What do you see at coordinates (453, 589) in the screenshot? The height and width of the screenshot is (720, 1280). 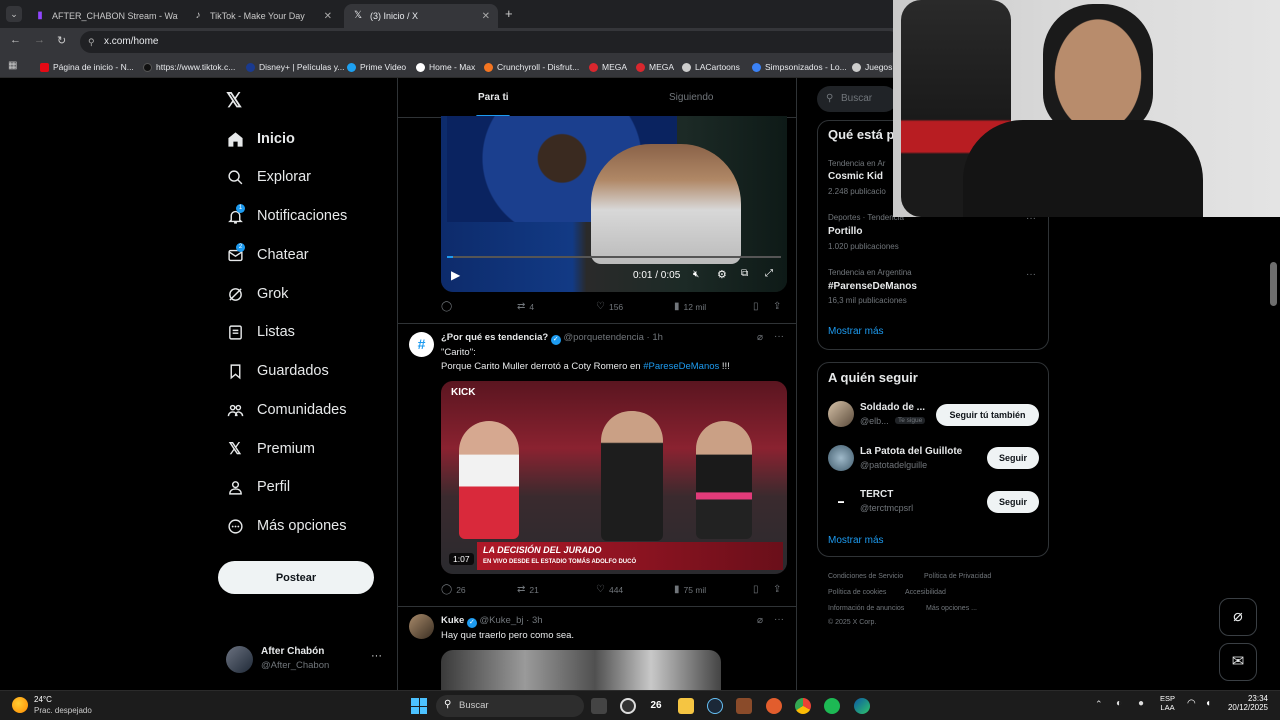 I see `reply-button: ◯ 26` at bounding box center [453, 589].